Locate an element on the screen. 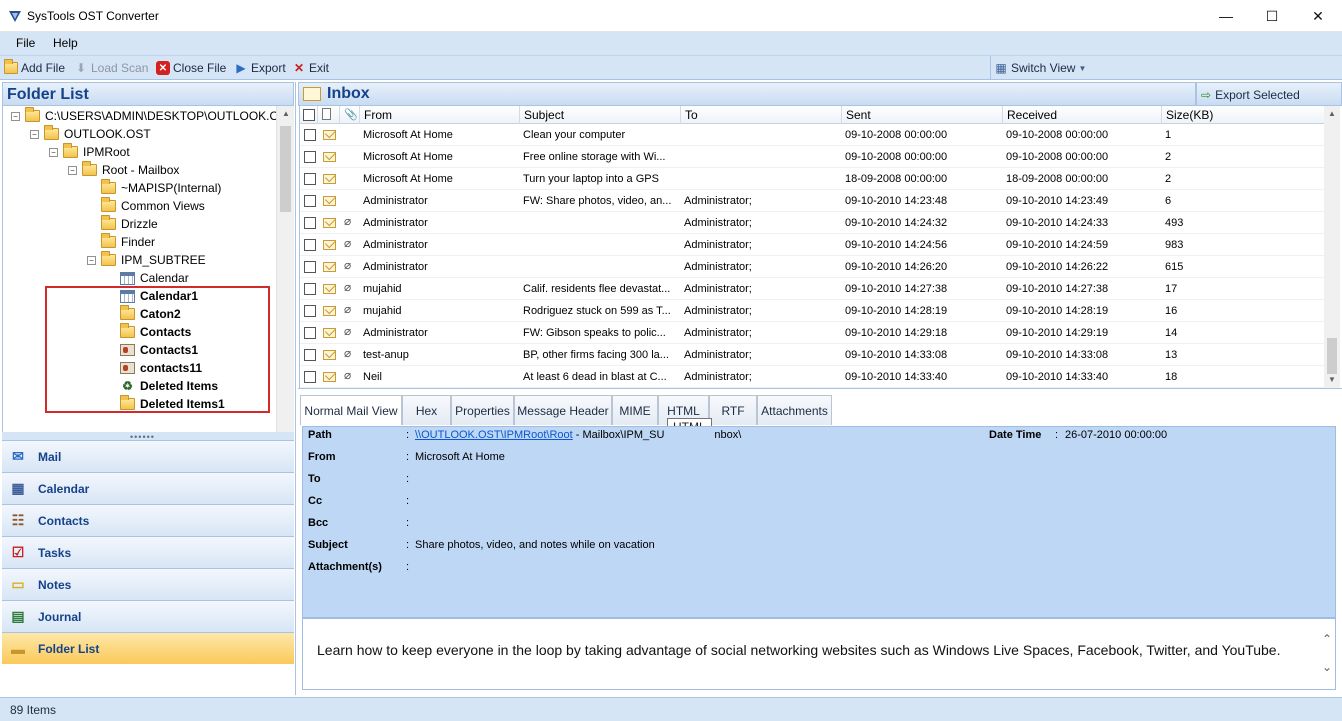  nav-journal: ▤ Journal is located at coordinates (148, 616).